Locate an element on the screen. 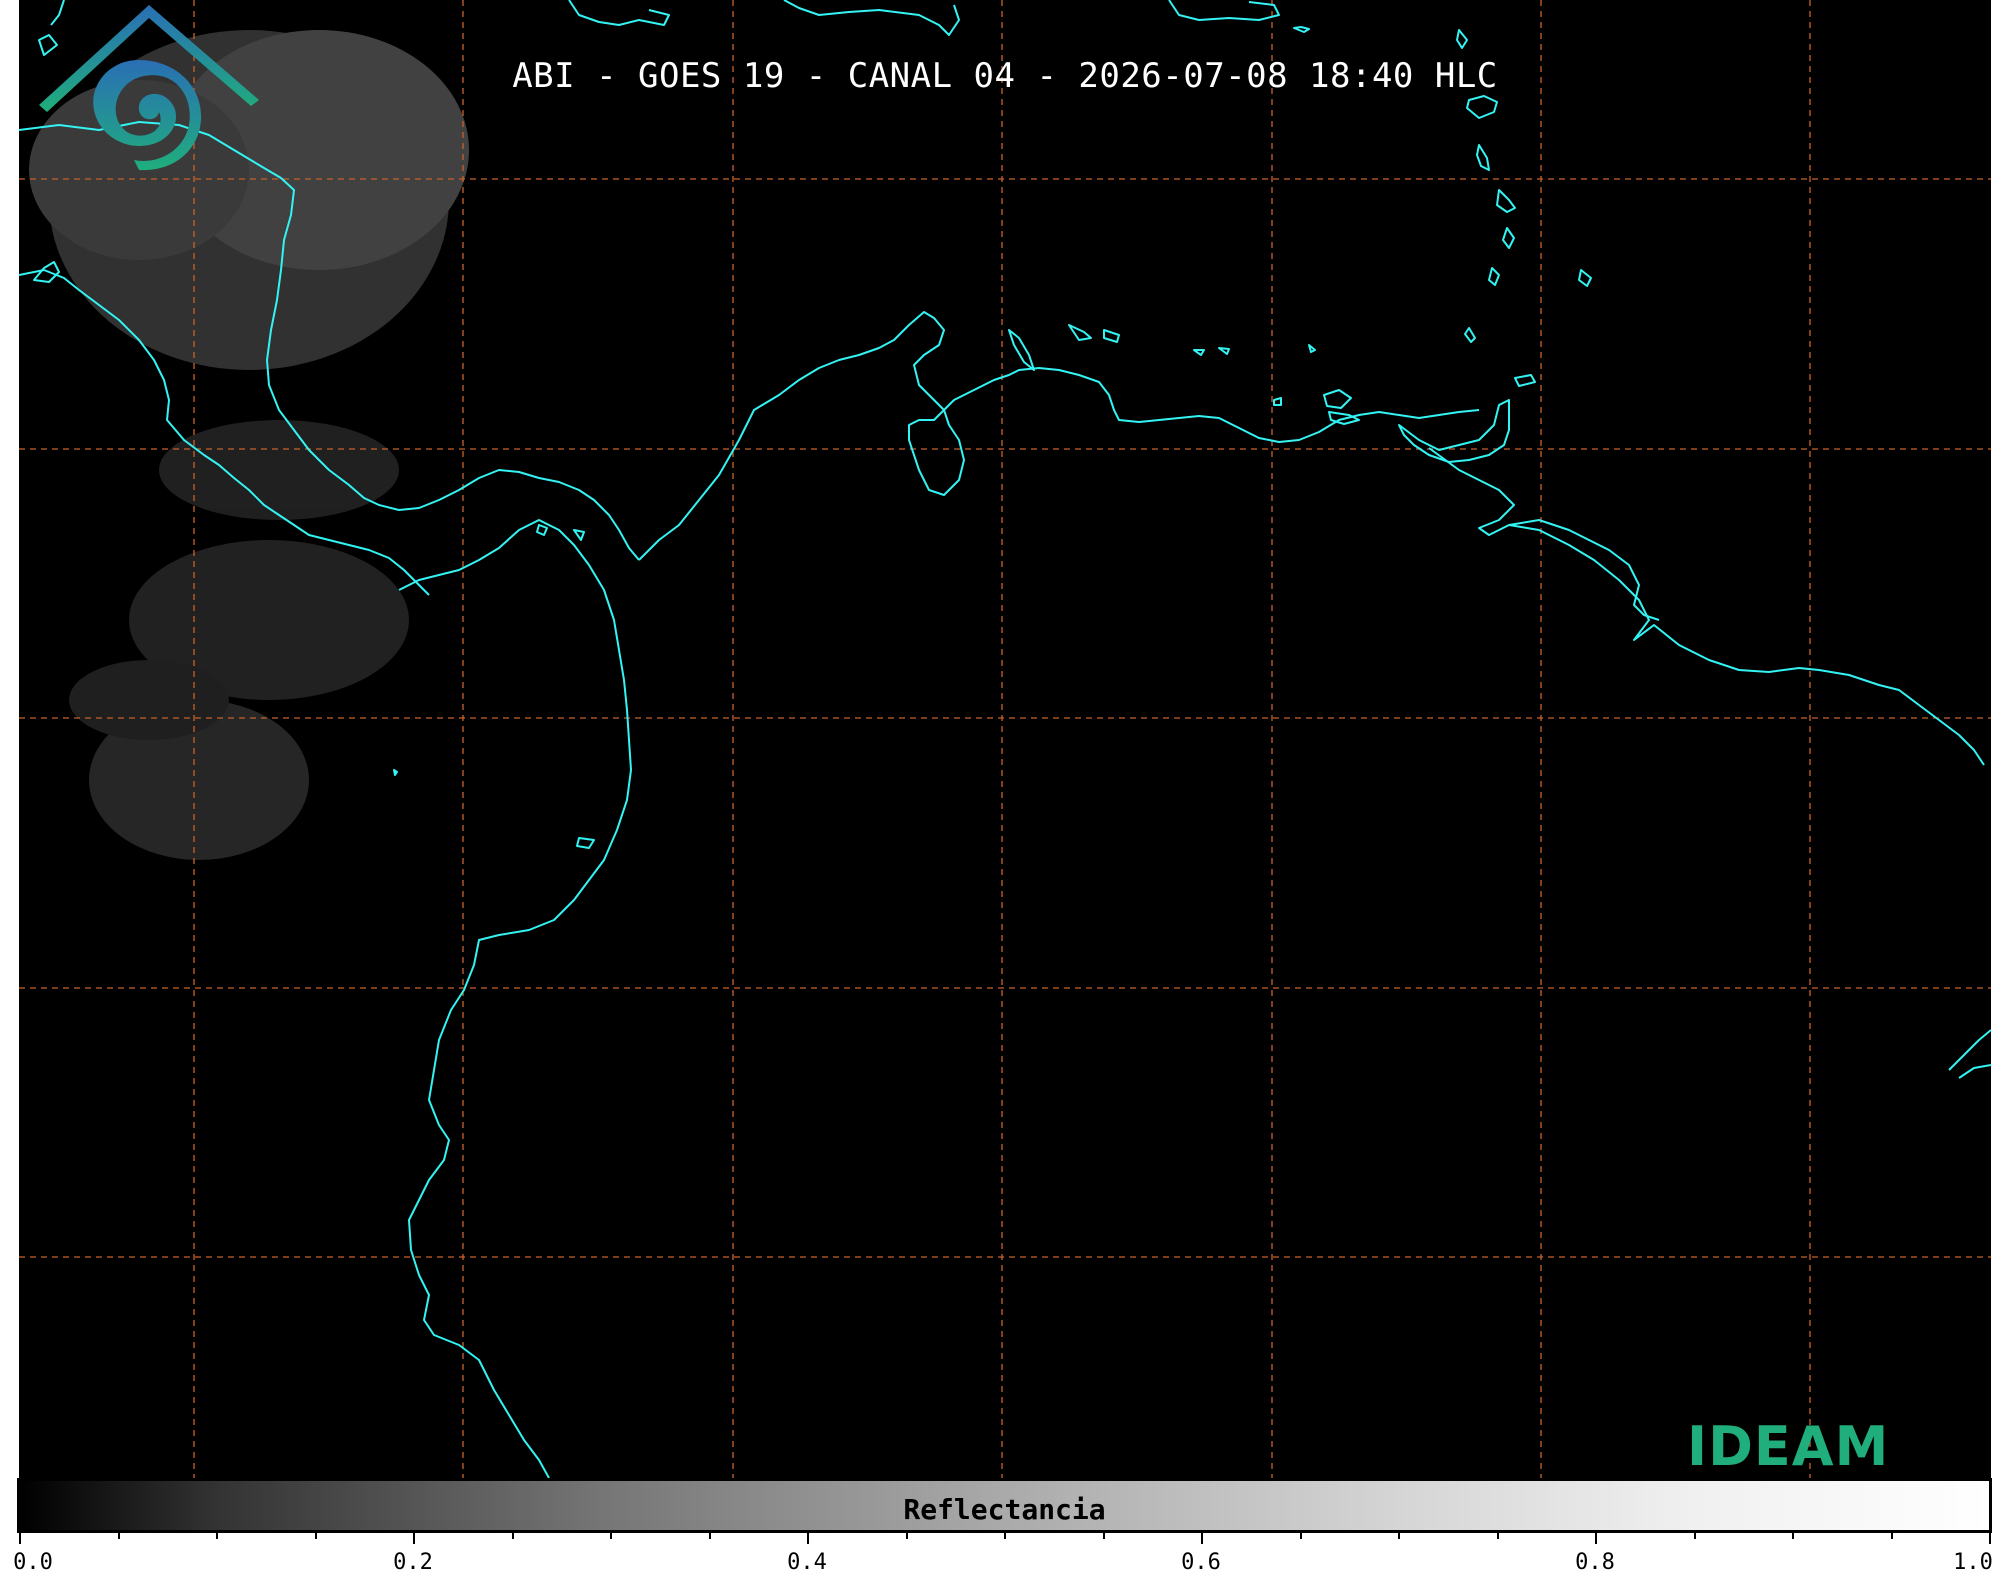 This screenshot has width=2011, height=1577. colorbar: Reflectancia is located at coordinates (1004, 1505).